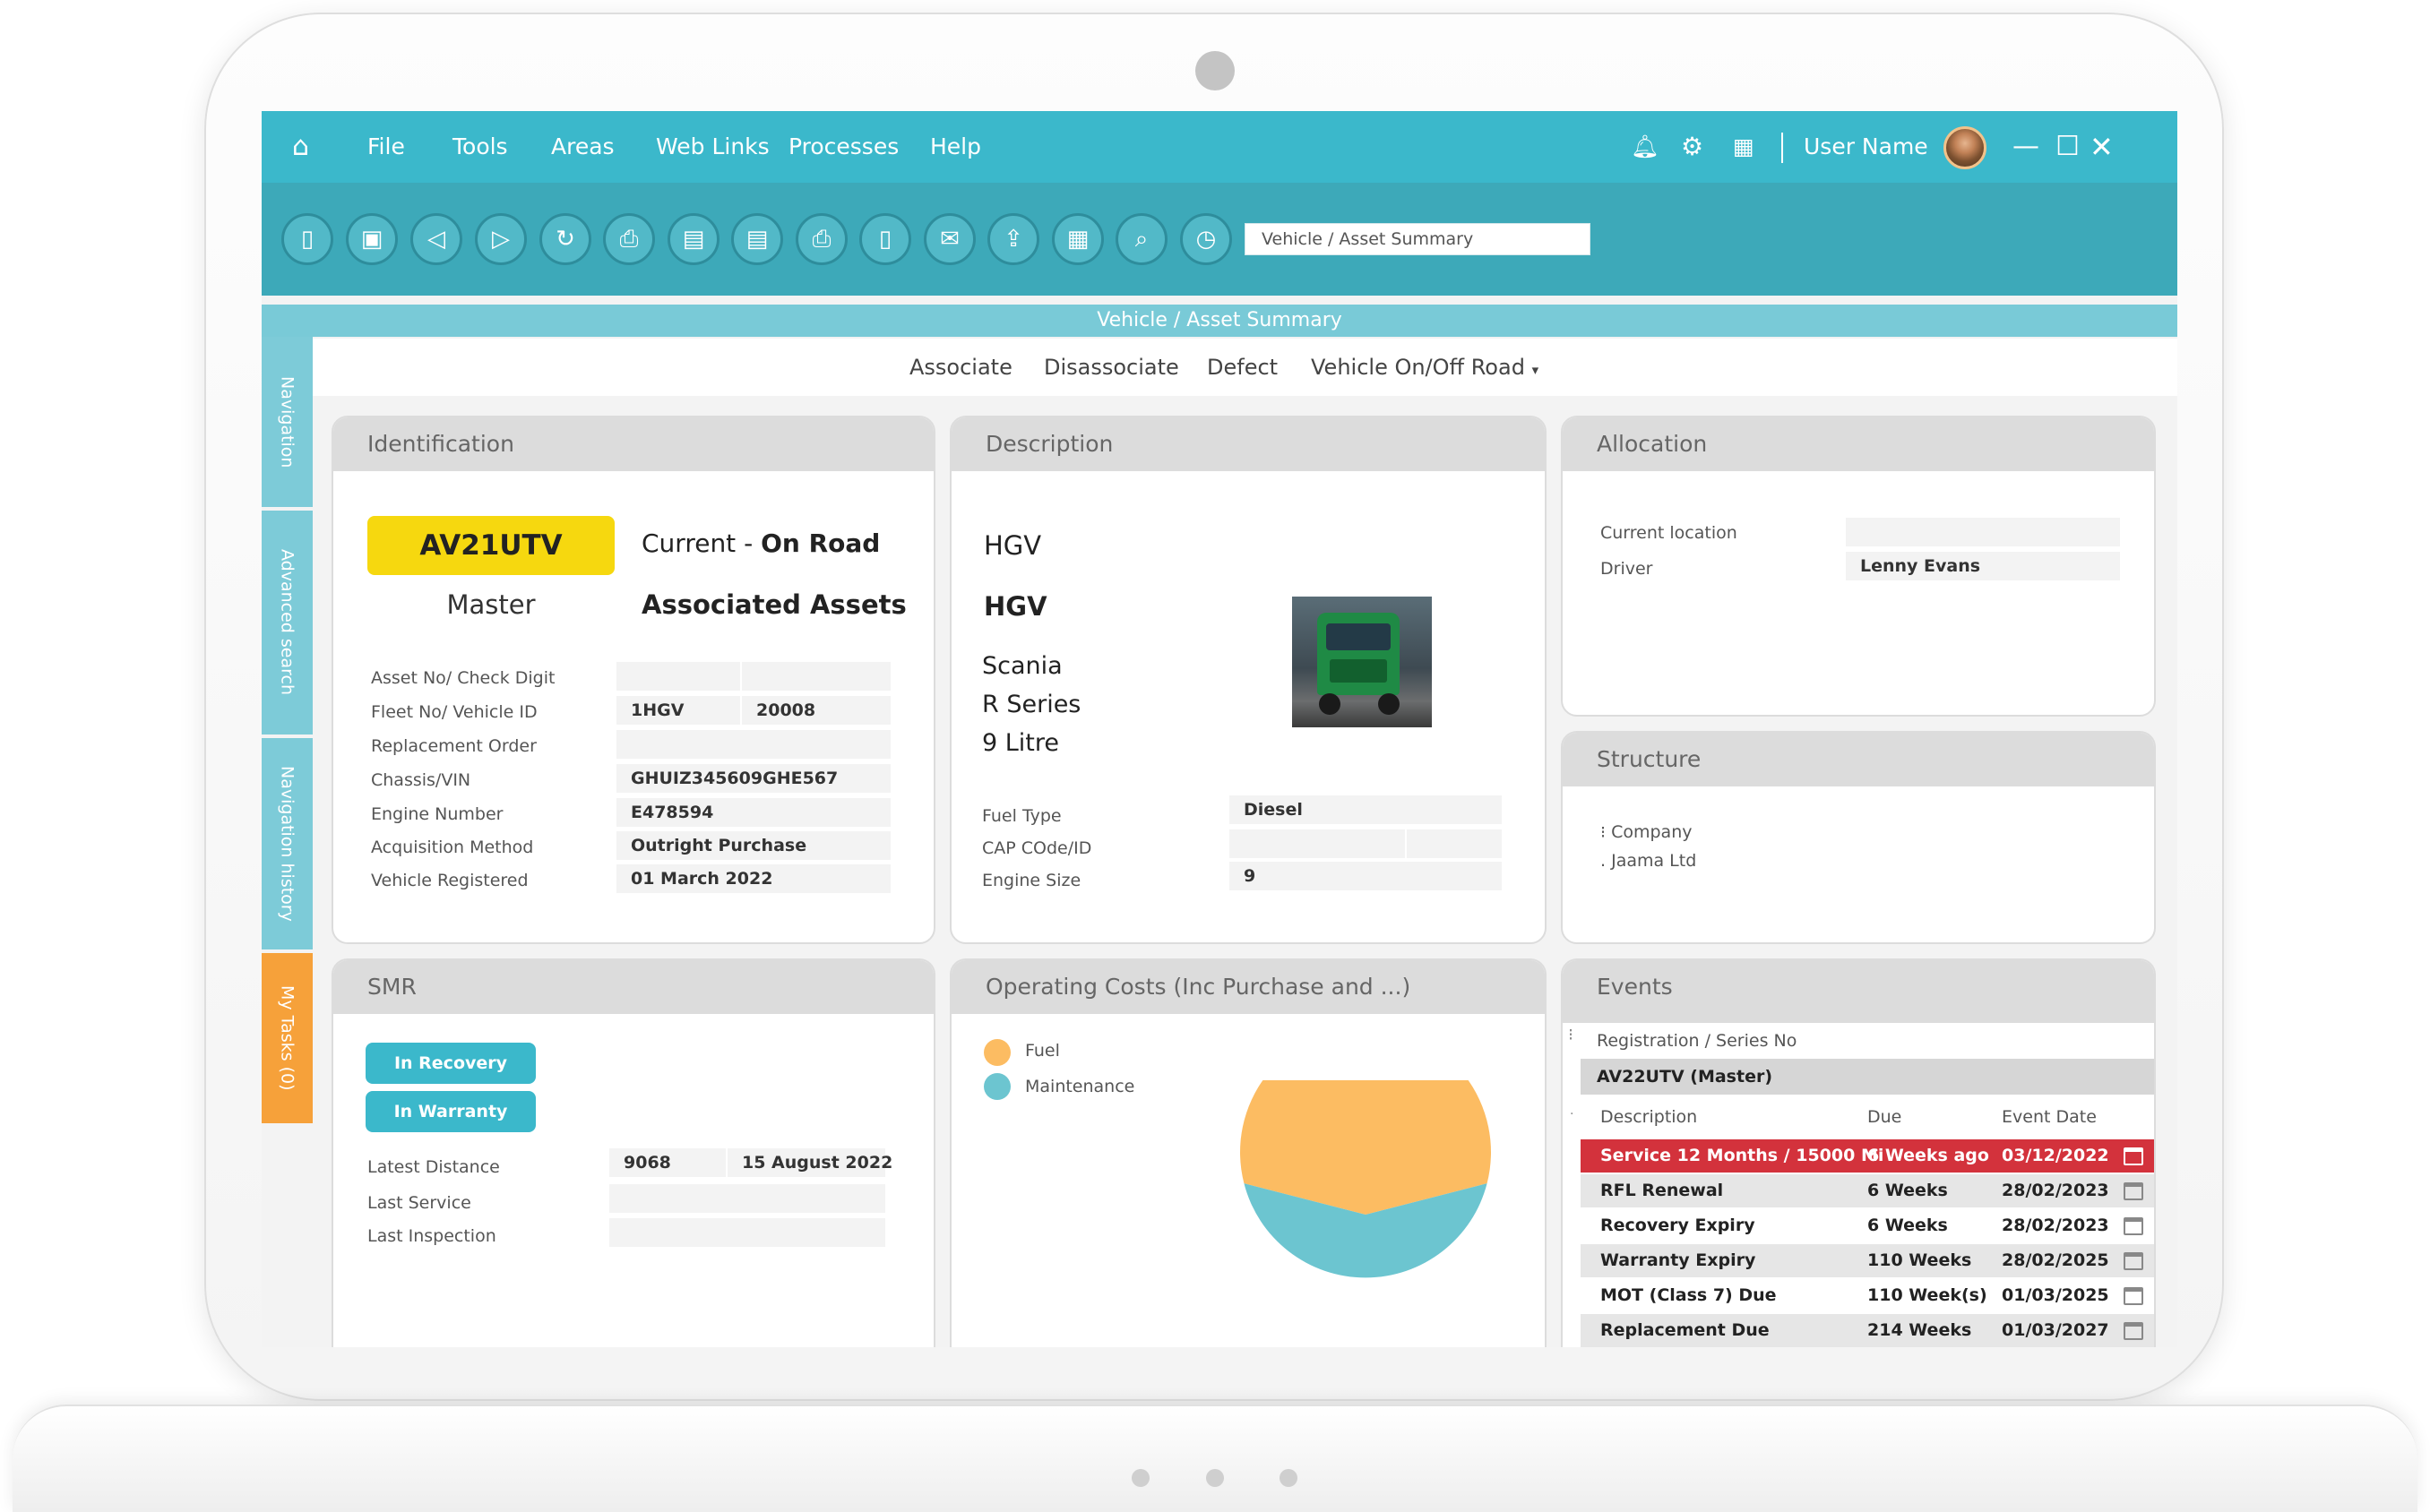 This screenshot has height=1512, width=2430. Describe the element at coordinates (1645, 147) in the screenshot. I see `bell-icon: 🔔︎` at that location.